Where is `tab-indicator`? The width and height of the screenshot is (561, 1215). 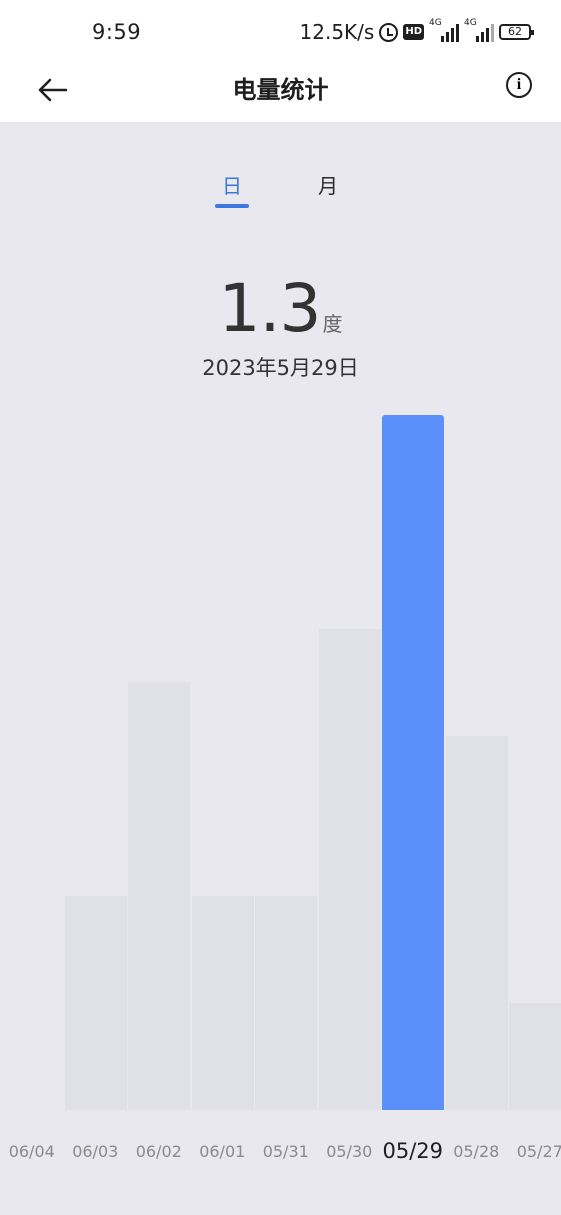 tab-indicator is located at coordinates (232, 206).